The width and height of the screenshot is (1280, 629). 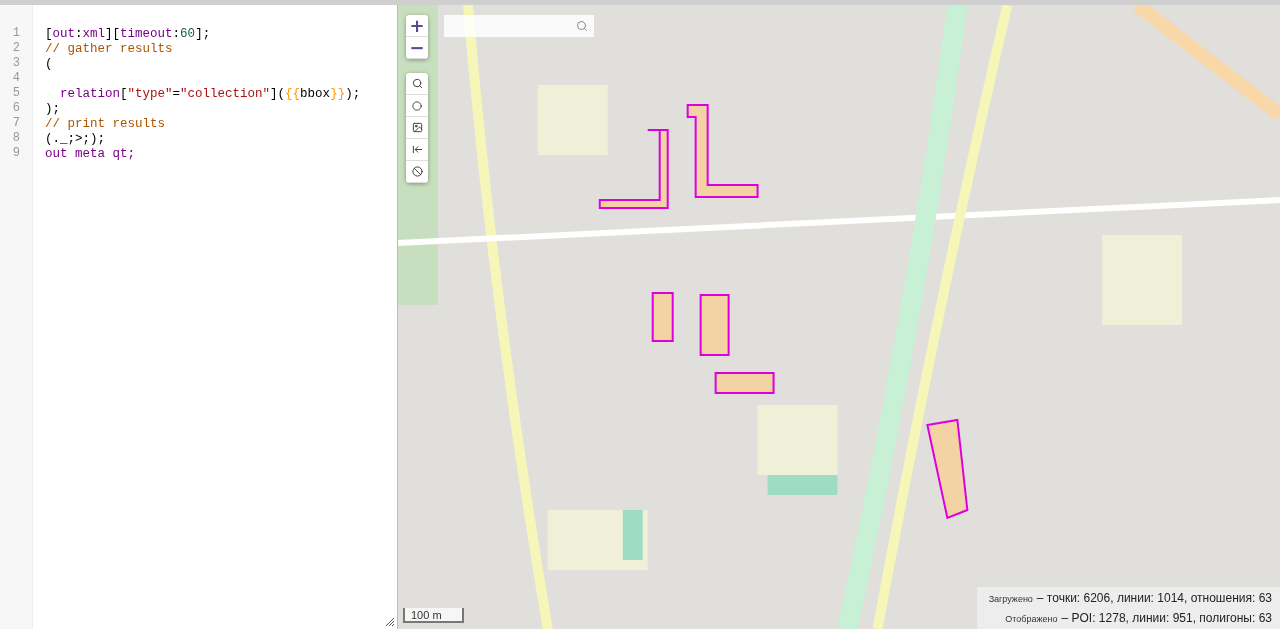 I want to click on stats-label: Отображено, so click(x=1031, y=619).